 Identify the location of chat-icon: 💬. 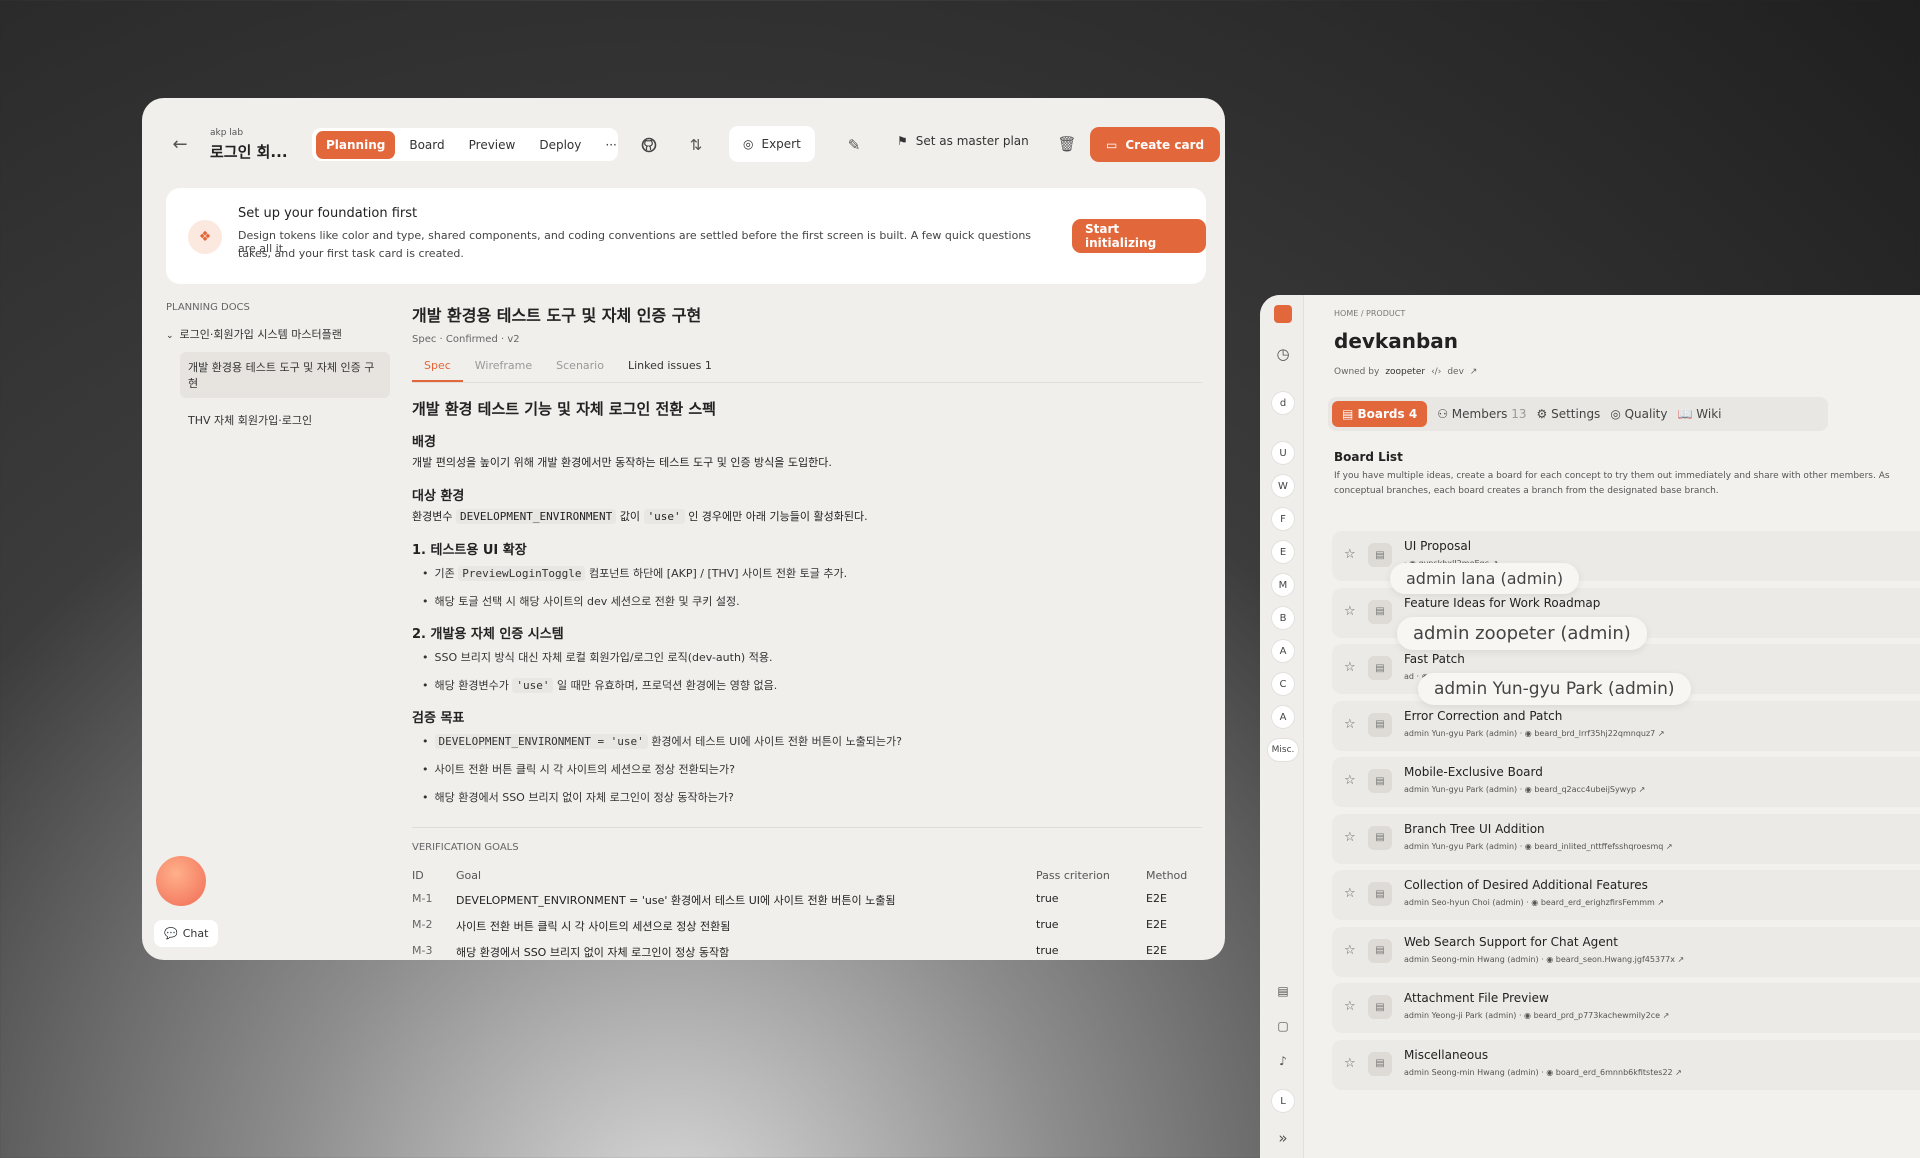
(171, 933).